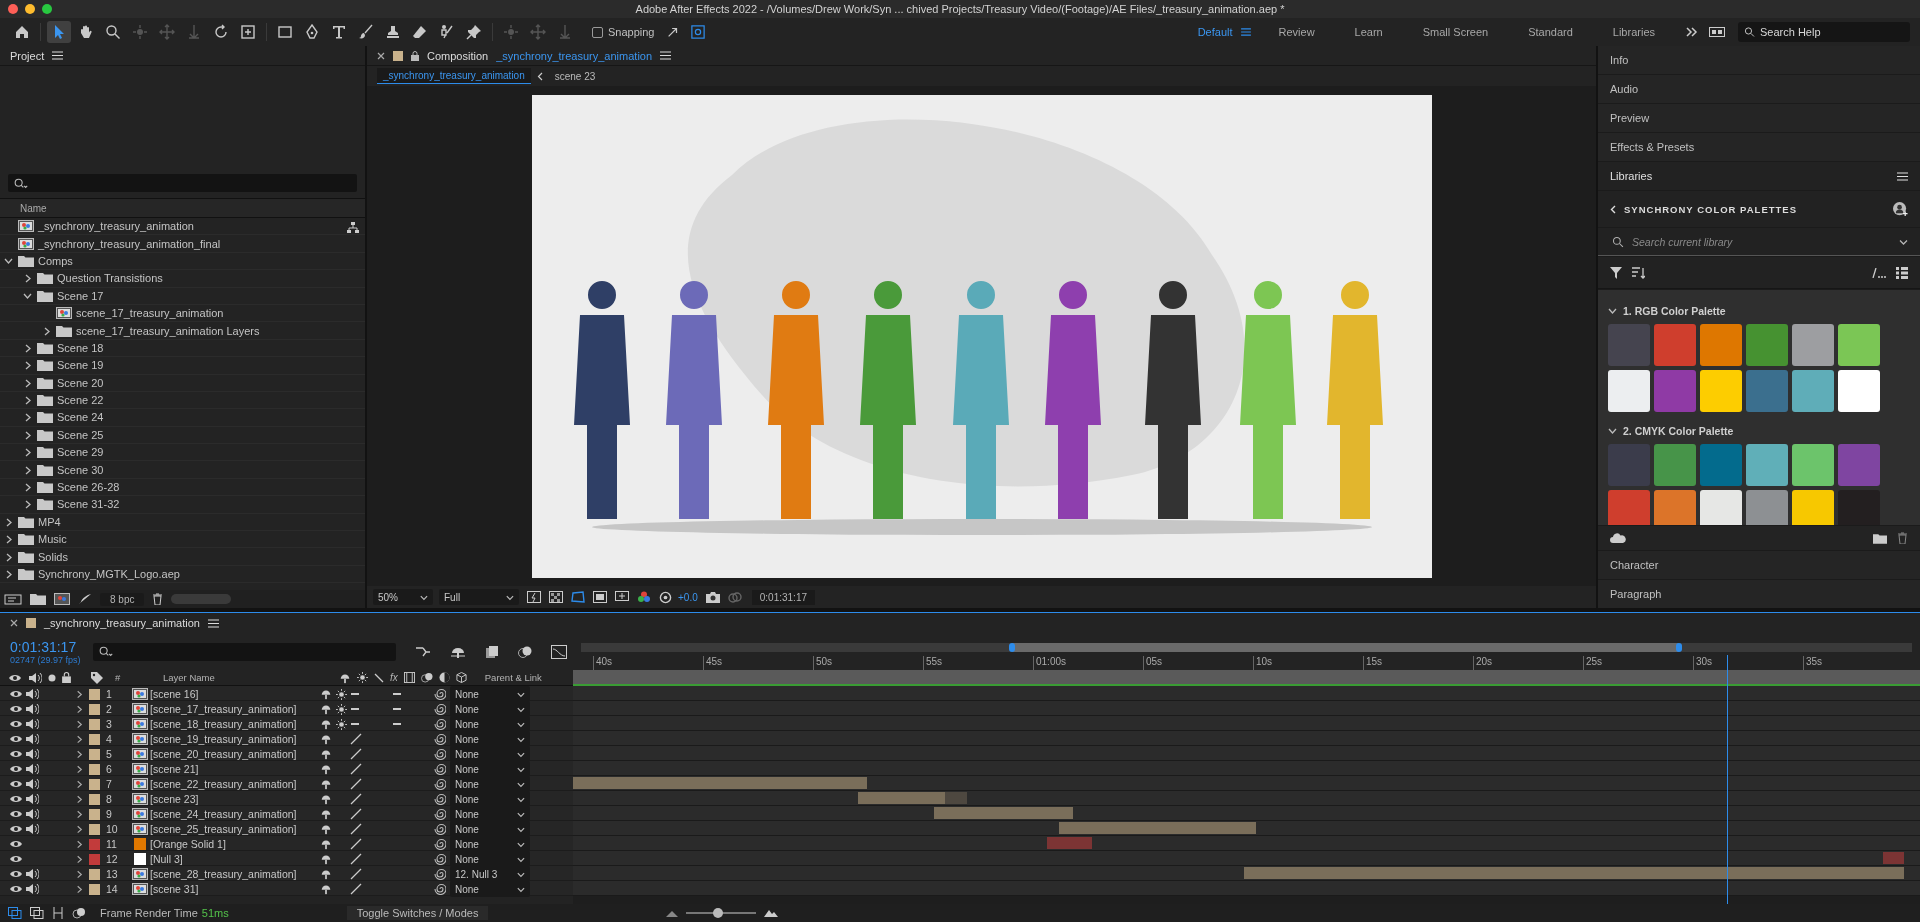 Image resolution: width=1920 pixels, height=922 pixels. I want to click on slider-thumb, so click(717, 913).